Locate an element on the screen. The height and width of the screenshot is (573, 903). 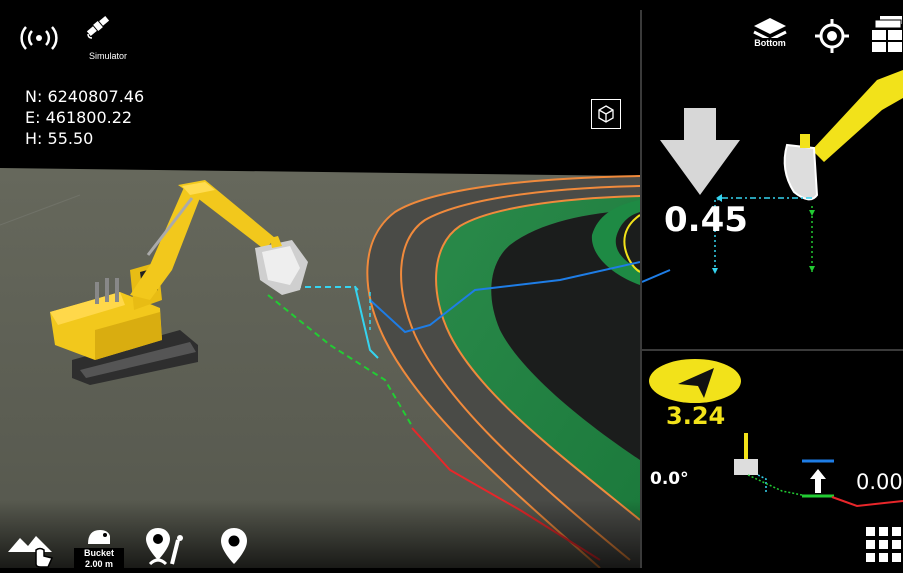
locate-button is located at coordinates (832, 38).